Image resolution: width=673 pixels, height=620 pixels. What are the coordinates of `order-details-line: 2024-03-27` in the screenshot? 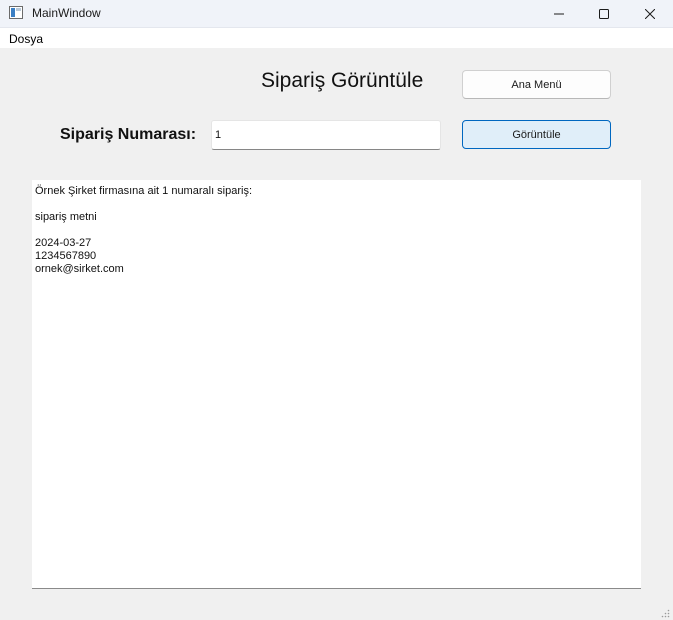 It's located at (63, 243).